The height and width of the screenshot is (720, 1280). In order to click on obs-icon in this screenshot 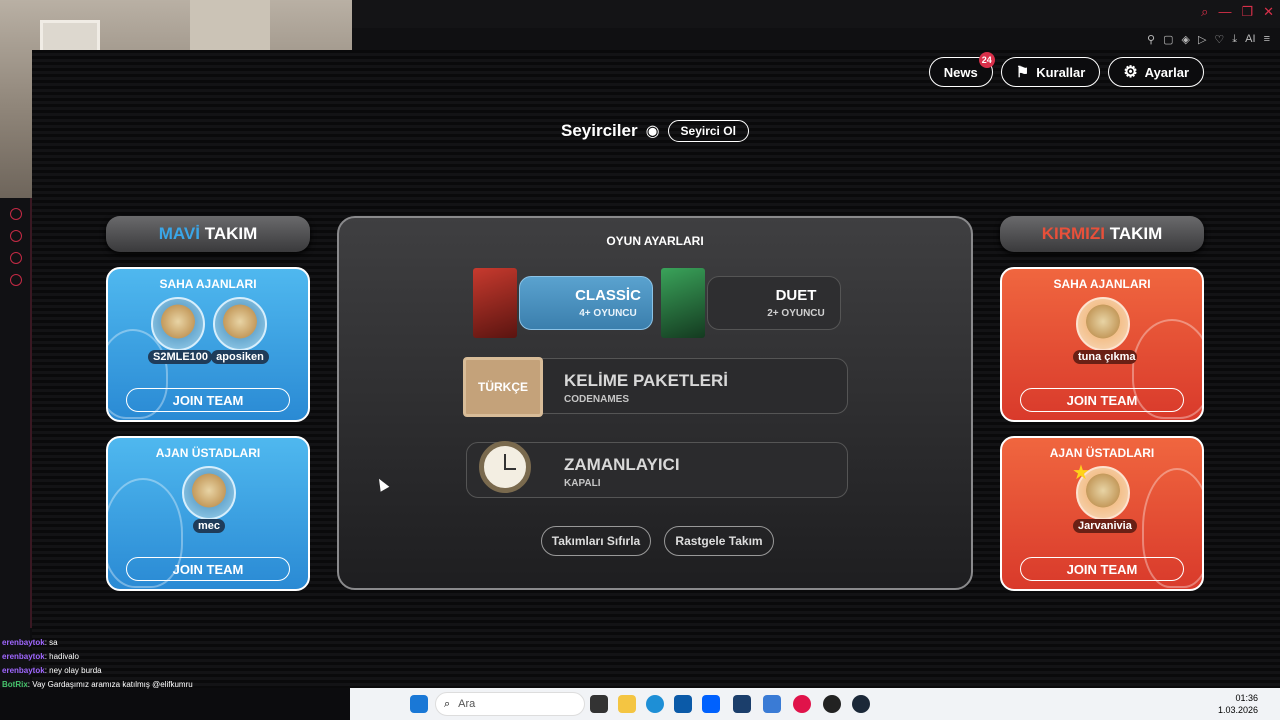, I will do `click(832, 704)`.